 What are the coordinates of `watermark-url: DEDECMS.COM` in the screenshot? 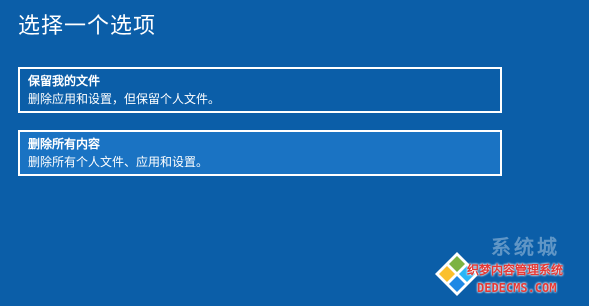 It's located at (517, 288).